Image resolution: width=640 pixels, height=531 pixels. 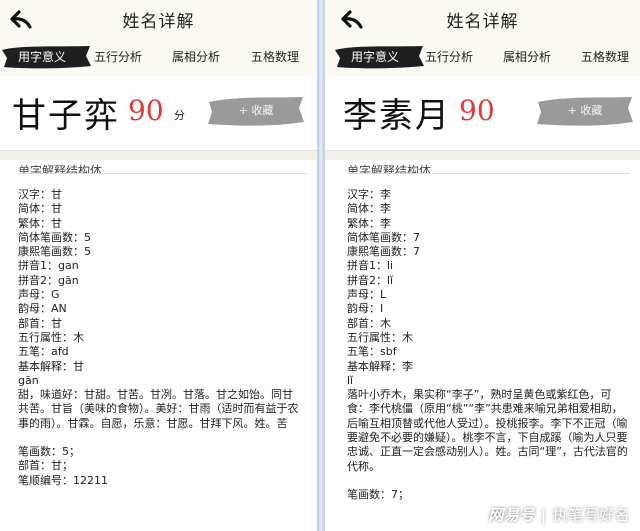 I want to click on stroke-line: 笔画数：7；, so click(x=378, y=494).